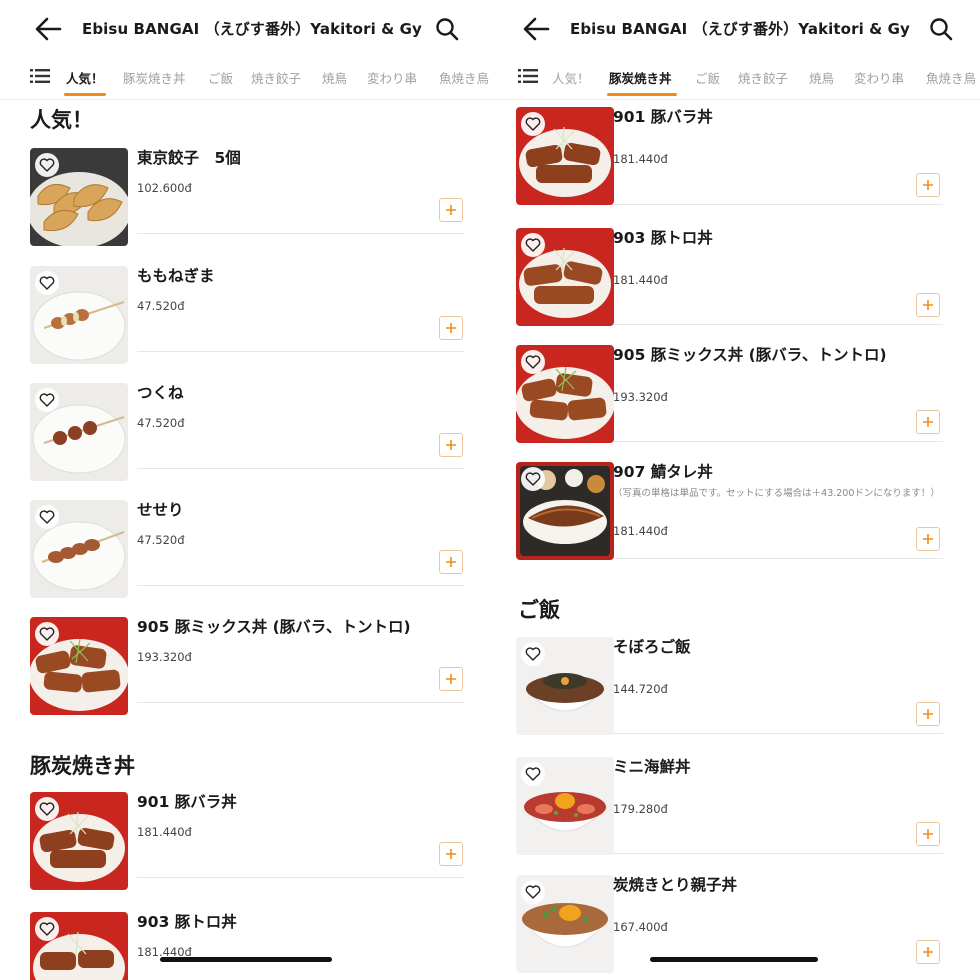 The height and width of the screenshot is (980, 980). Describe the element at coordinates (640, 689) in the screenshot. I see `item-price: 144.720đ` at that location.